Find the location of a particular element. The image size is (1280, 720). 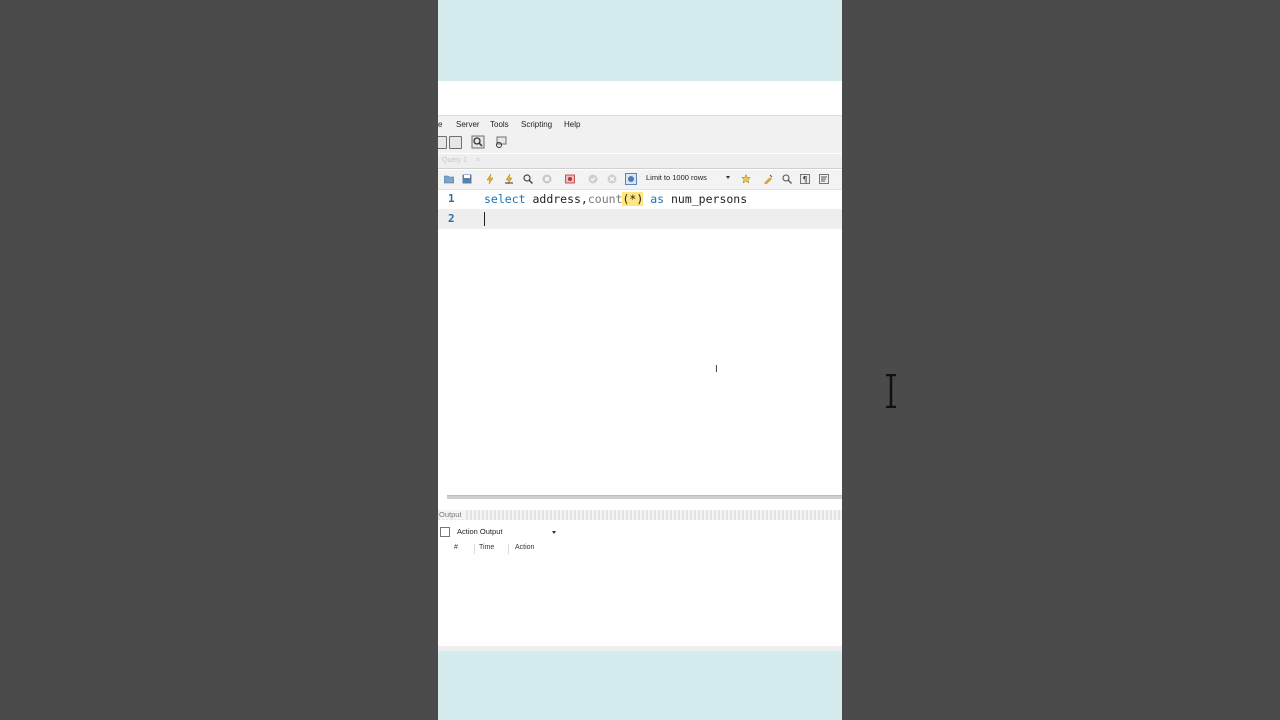

main-toolbar is located at coordinates (640, 142).